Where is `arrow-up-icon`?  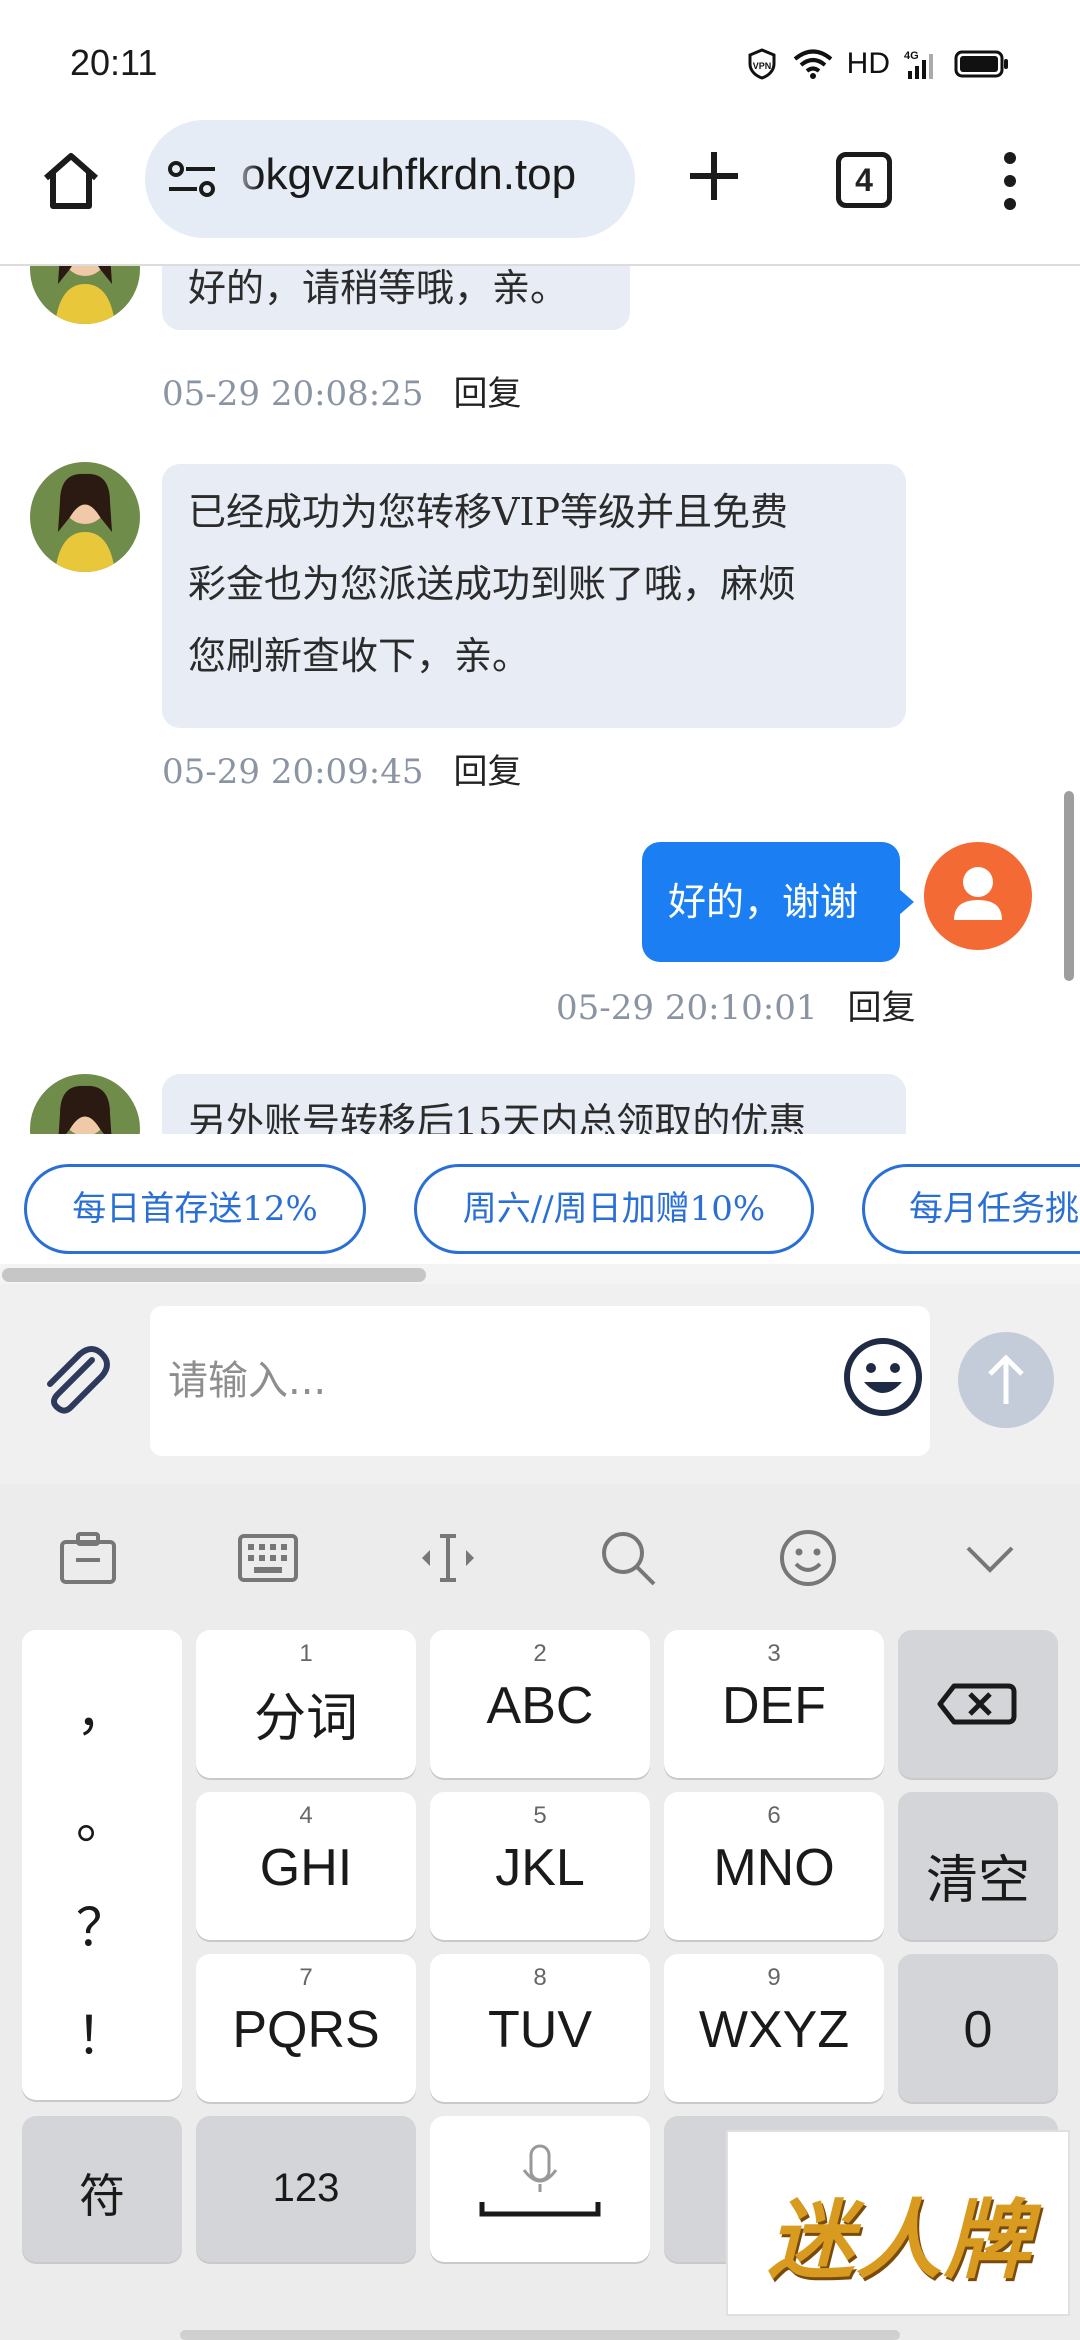 arrow-up-icon is located at coordinates (1006, 1379).